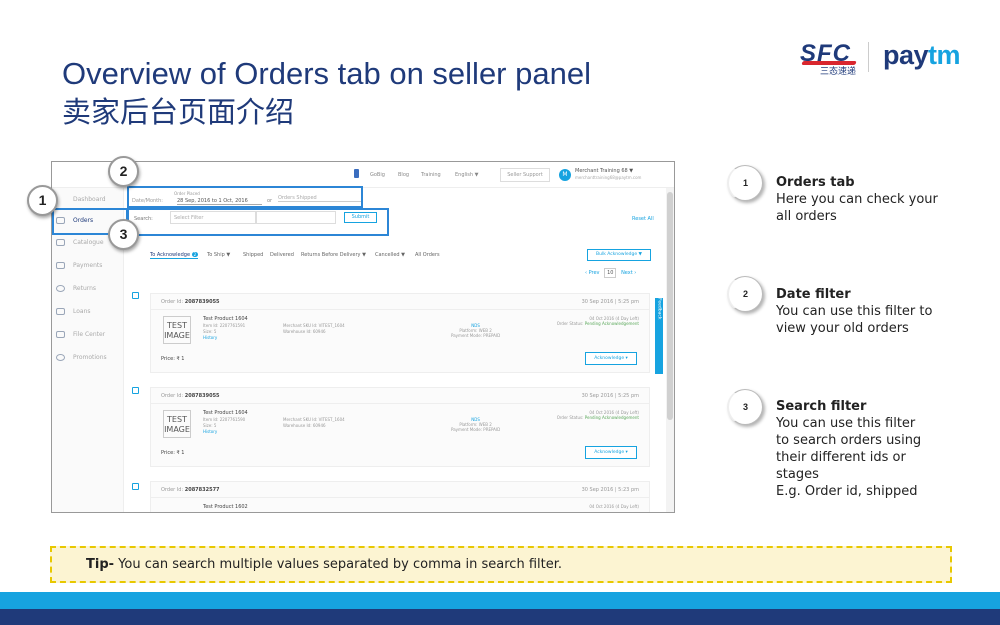  I want to click on logo-divider, so click(868, 57).